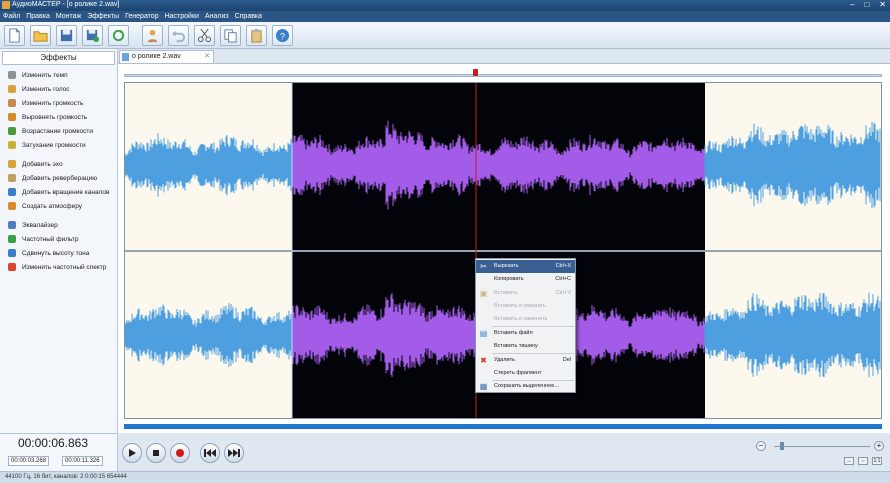 This screenshot has height=483, width=890. Describe the element at coordinates (877, 461) in the screenshot. I see `zoom-1-1-icon: 1:1` at that location.